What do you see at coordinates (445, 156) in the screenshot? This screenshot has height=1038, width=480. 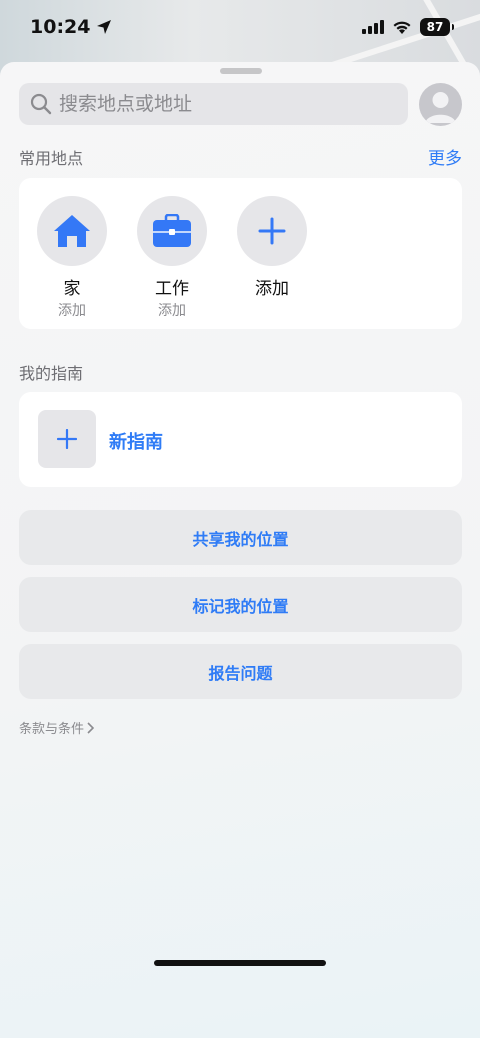 I see `favorites-more-link: 更多` at bounding box center [445, 156].